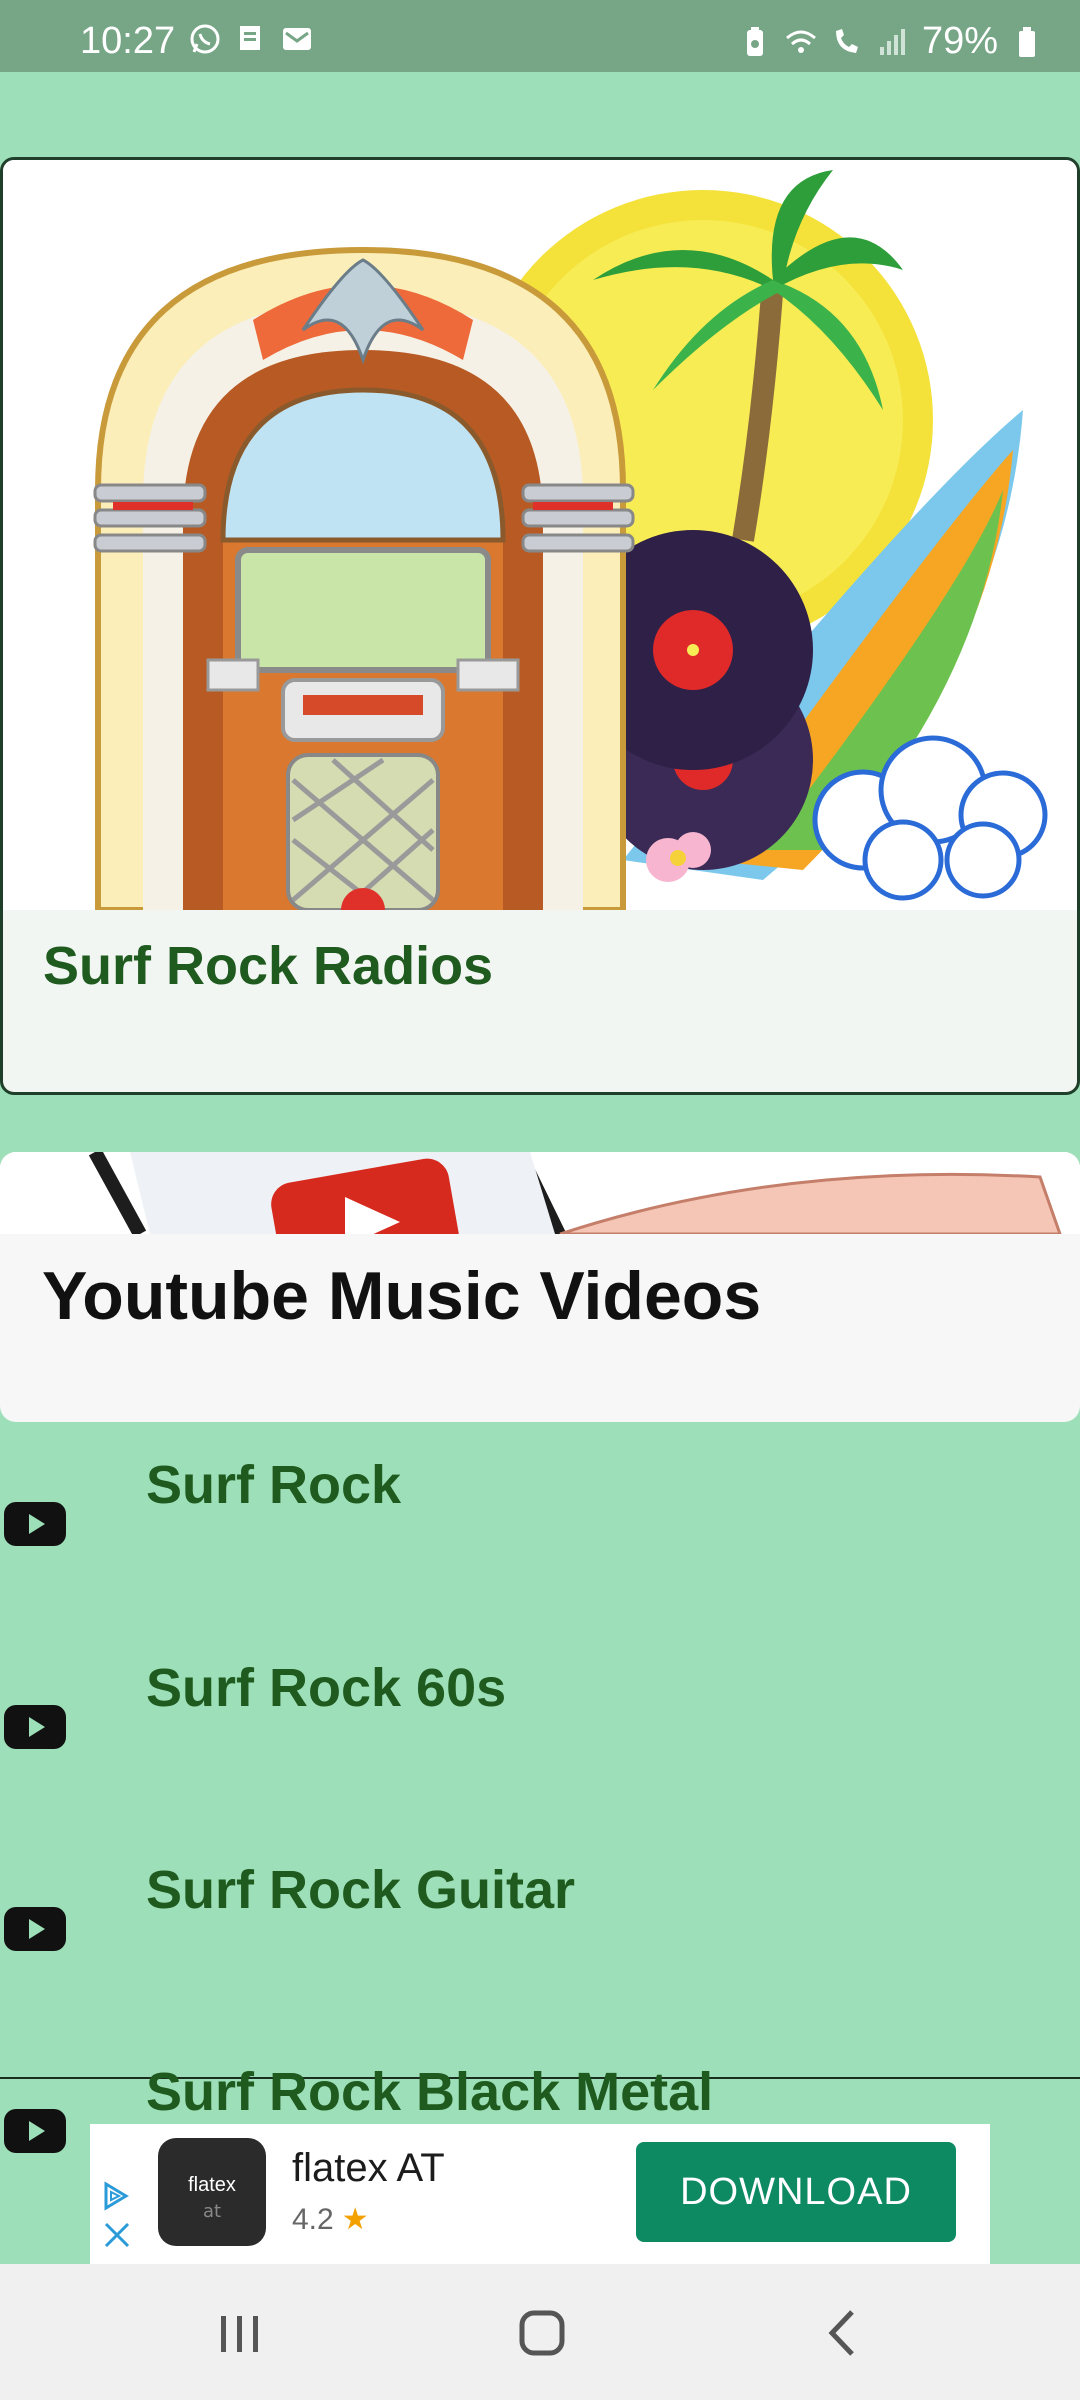 The width and height of the screenshot is (1080, 2400). I want to click on video-label: Surf Rock Black Metal, so click(430, 2092).